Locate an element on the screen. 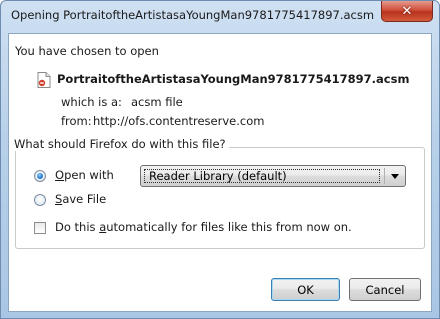 The image size is (440, 319). application-select-value: Reader Library (default) is located at coordinates (218, 176).